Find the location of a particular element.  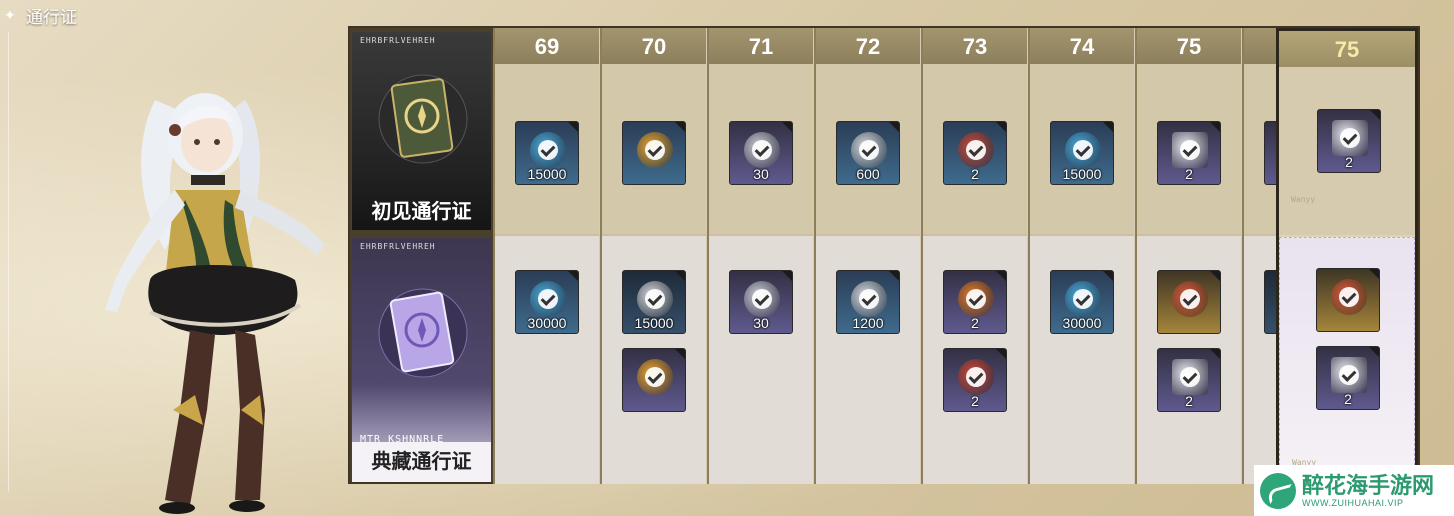

level-number: 7 is located at coordinates (1260, 46).